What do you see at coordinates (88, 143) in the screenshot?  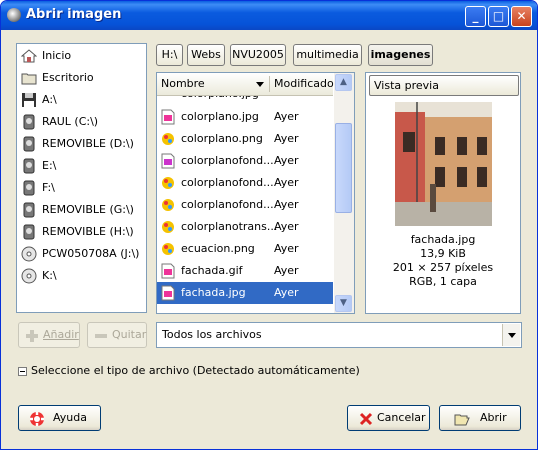 I see `place-label: REMOVIBLE (D:\)` at bounding box center [88, 143].